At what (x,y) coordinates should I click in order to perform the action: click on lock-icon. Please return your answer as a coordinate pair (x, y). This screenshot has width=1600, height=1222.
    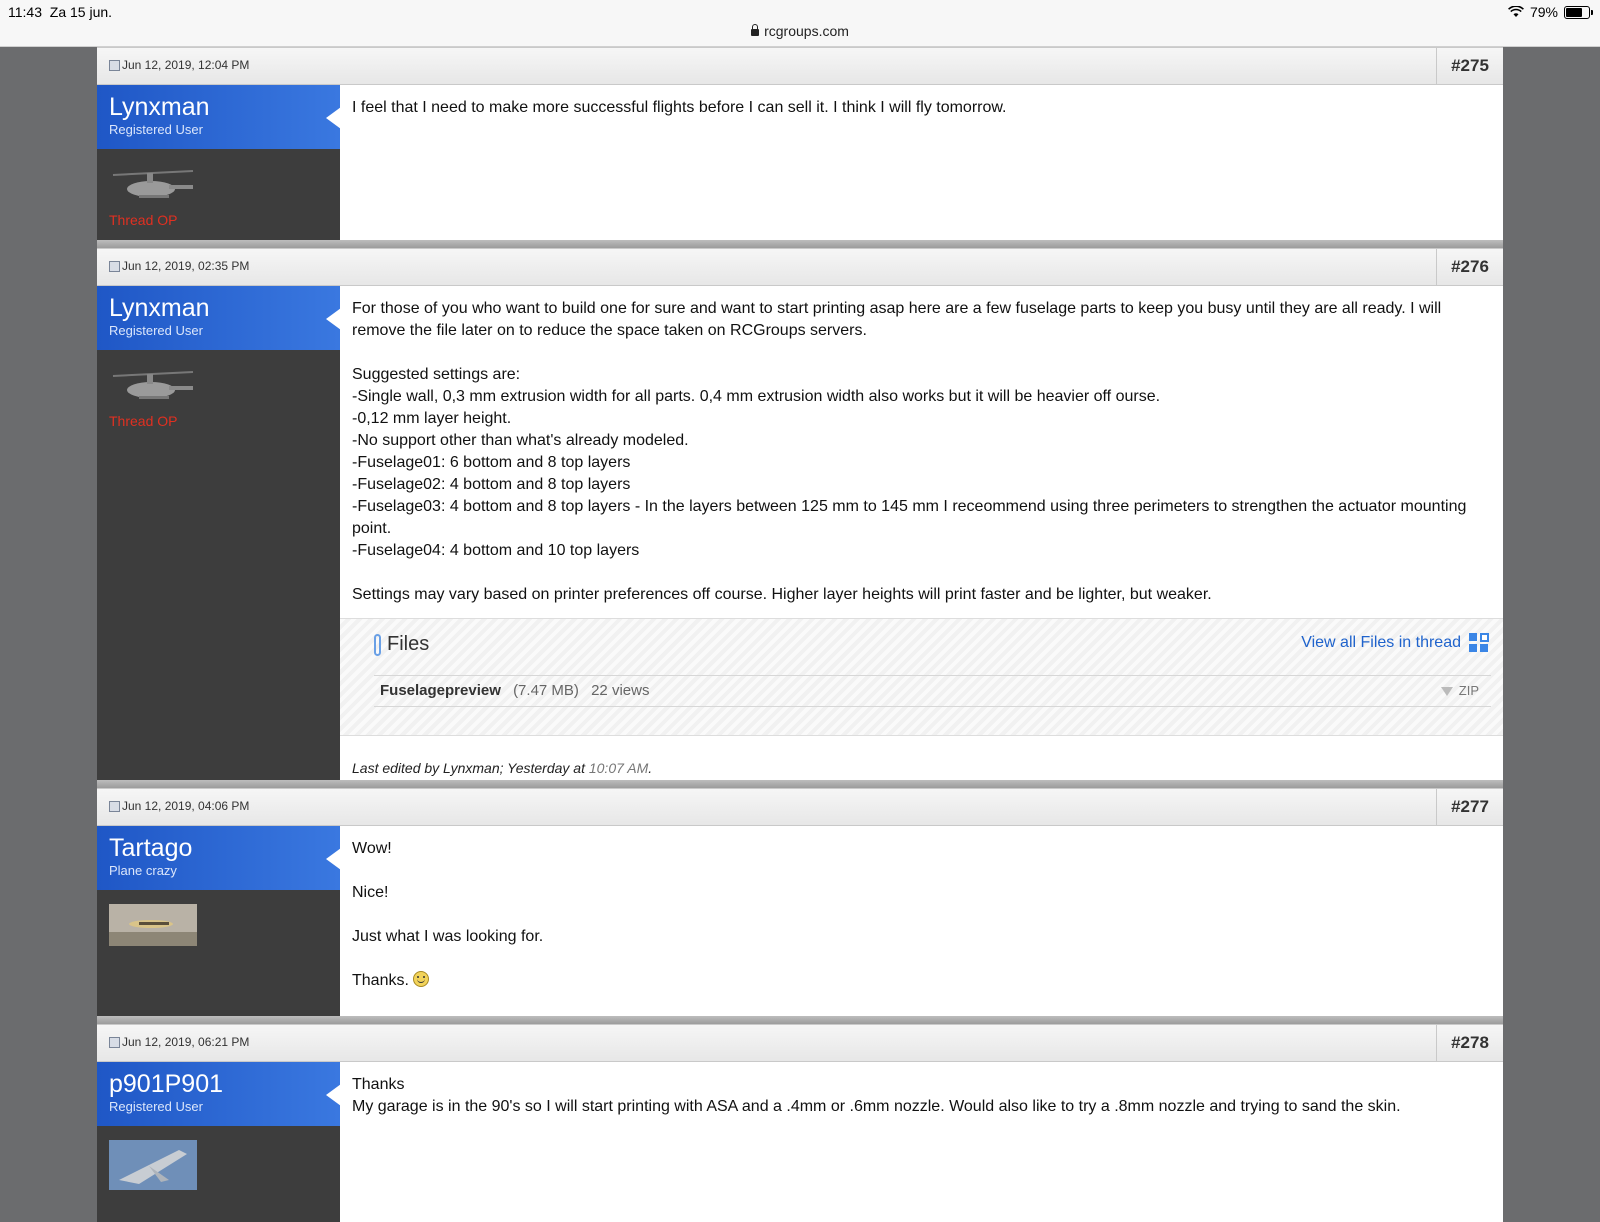
    Looking at the image, I should click on (755, 30).